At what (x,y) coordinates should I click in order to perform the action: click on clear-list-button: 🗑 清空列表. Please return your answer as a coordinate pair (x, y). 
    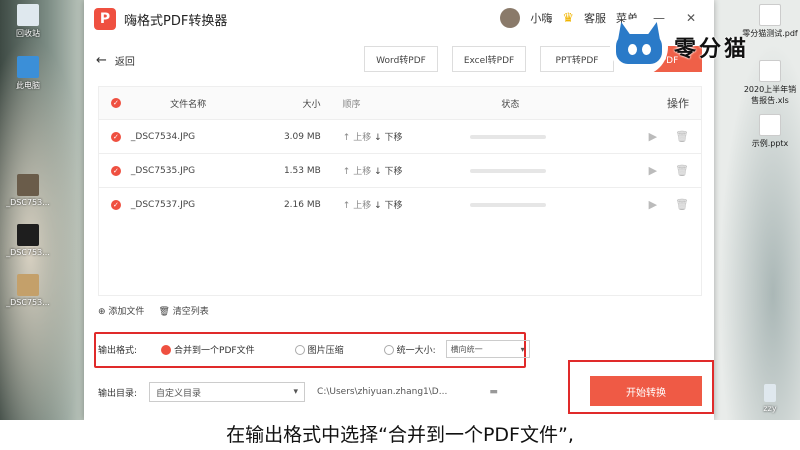
    Looking at the image, I should click on (183, 310).